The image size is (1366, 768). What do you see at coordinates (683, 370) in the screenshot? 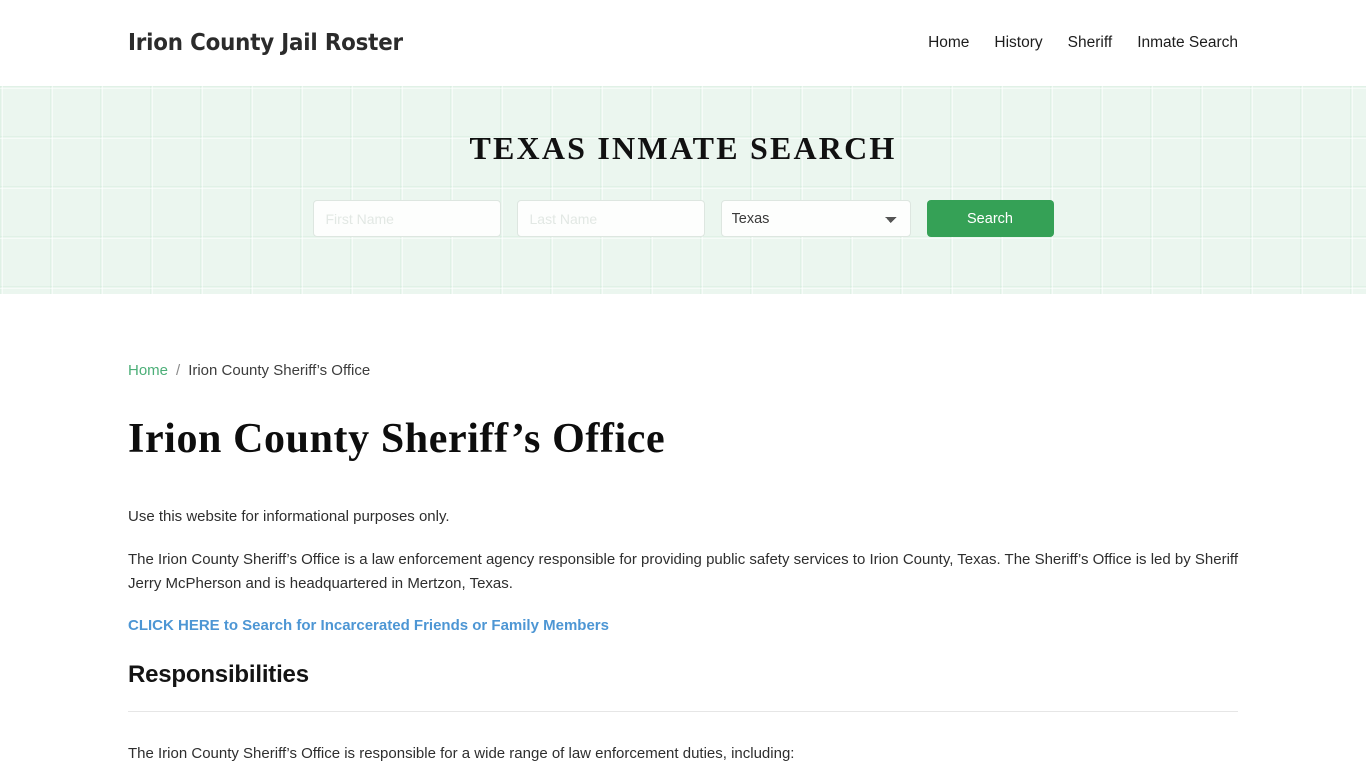
I see `breadcrumb: Home / Irion County Sheriff’s Office` at bounding box center [683, 370].